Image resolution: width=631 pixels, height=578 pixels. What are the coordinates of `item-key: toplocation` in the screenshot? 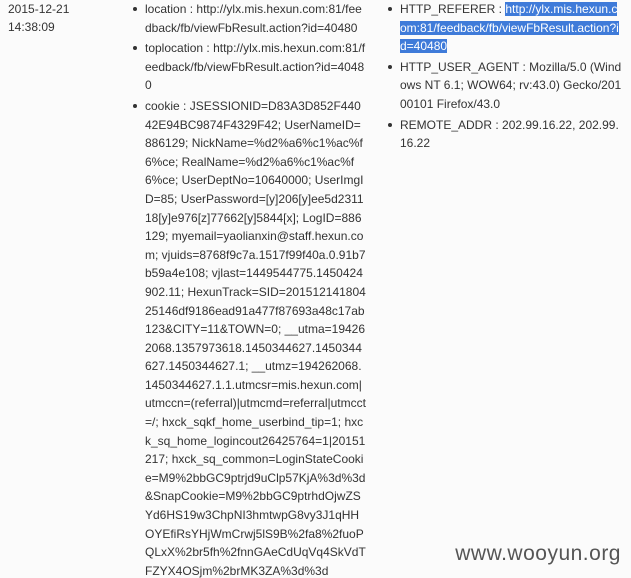 It's located at (174, 48).